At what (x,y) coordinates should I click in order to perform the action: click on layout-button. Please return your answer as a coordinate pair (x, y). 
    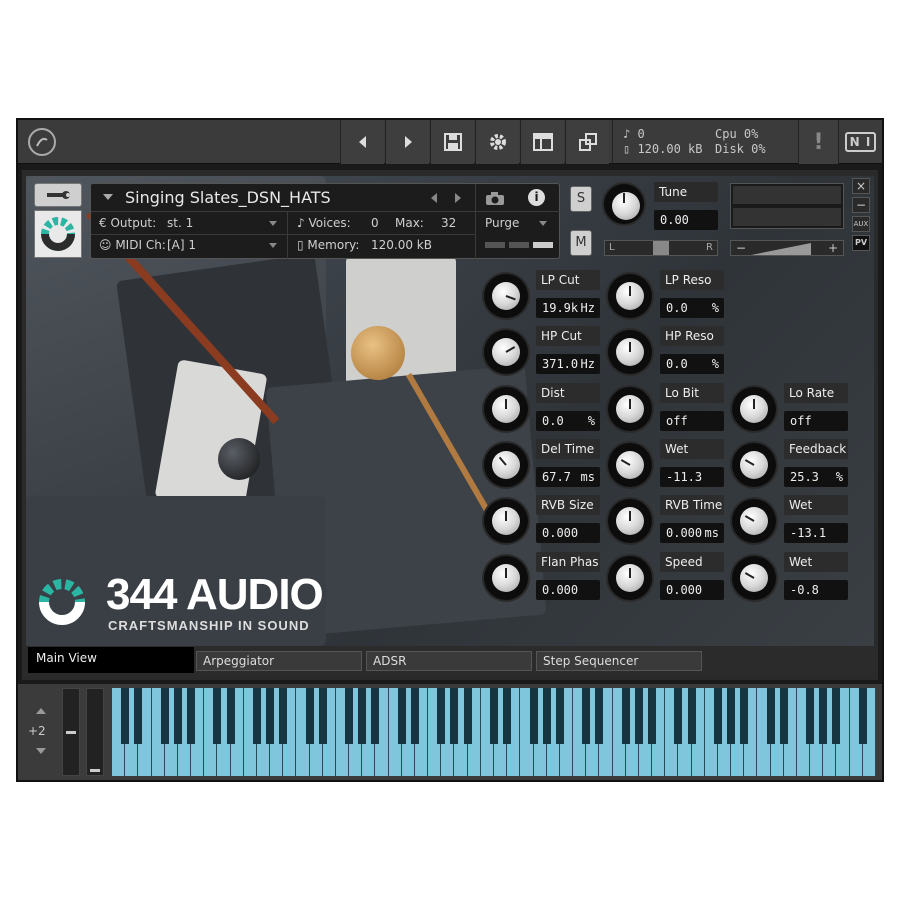
    Looking at the image, I should click on (542, 142).